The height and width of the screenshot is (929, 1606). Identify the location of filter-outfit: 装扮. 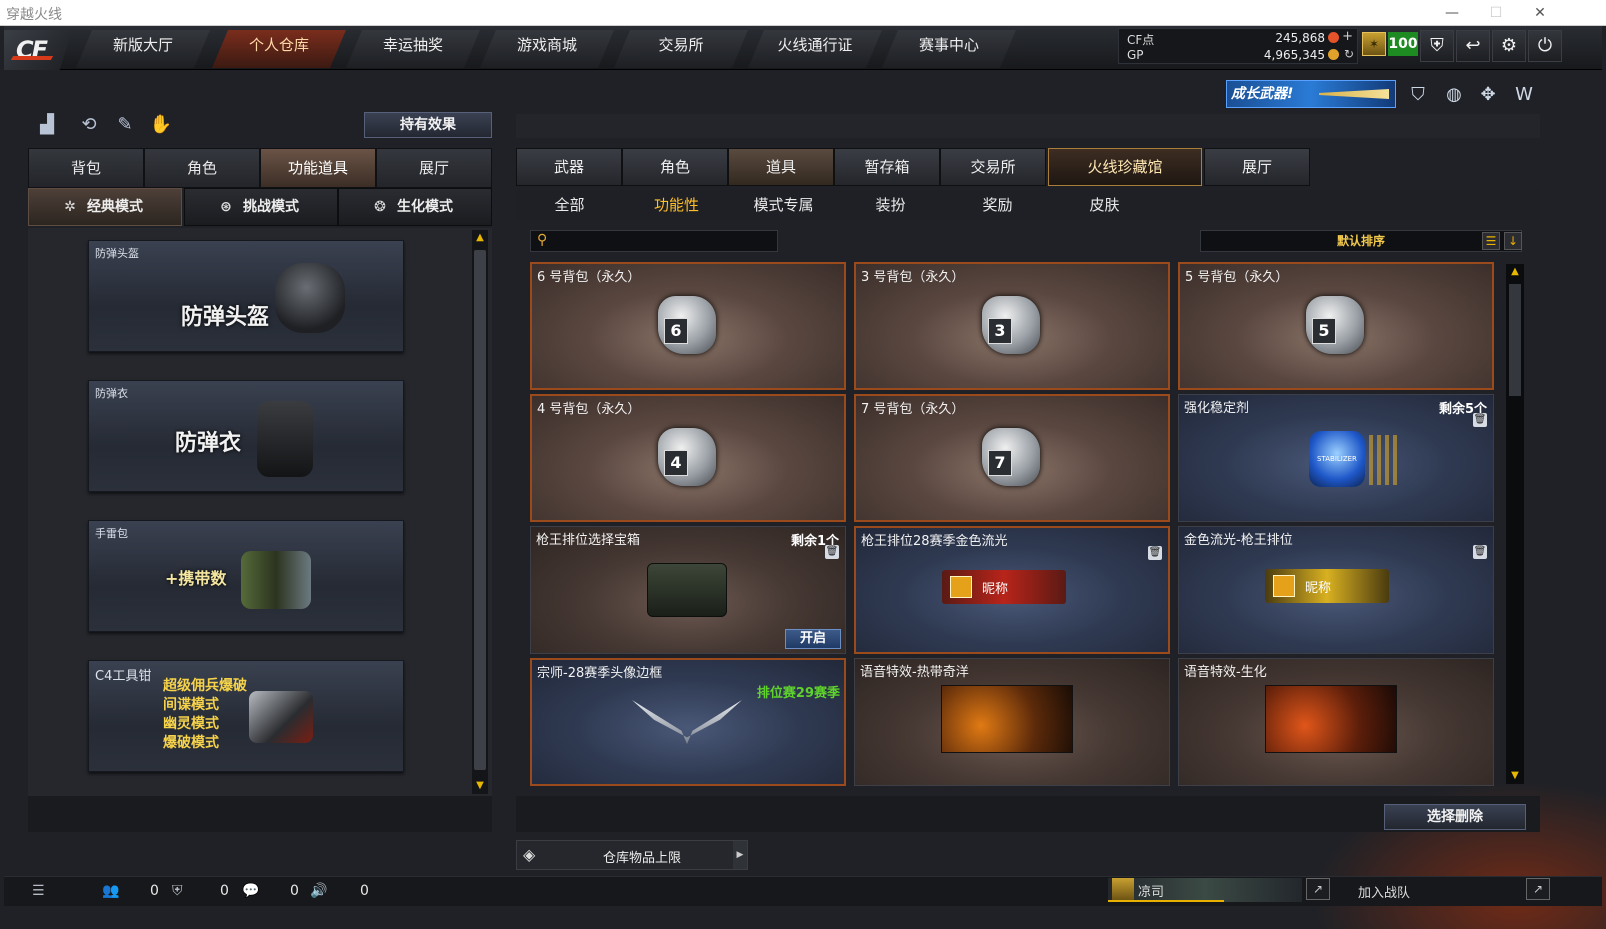
(890, 205).